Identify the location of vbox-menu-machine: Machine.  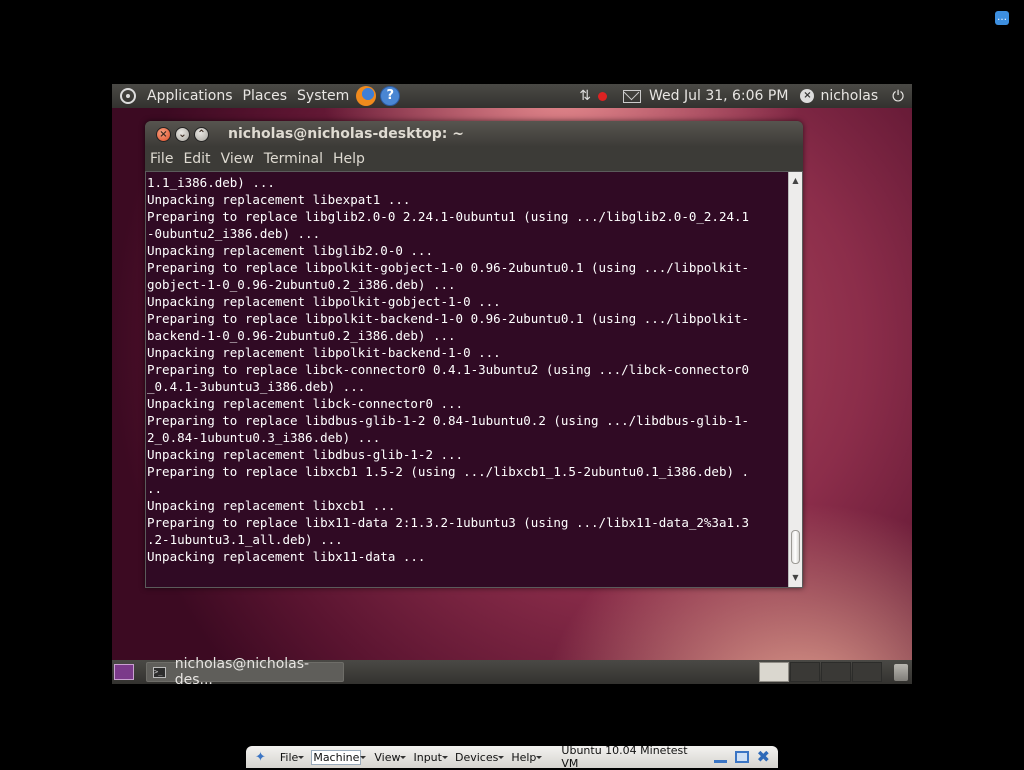
(339, 757).